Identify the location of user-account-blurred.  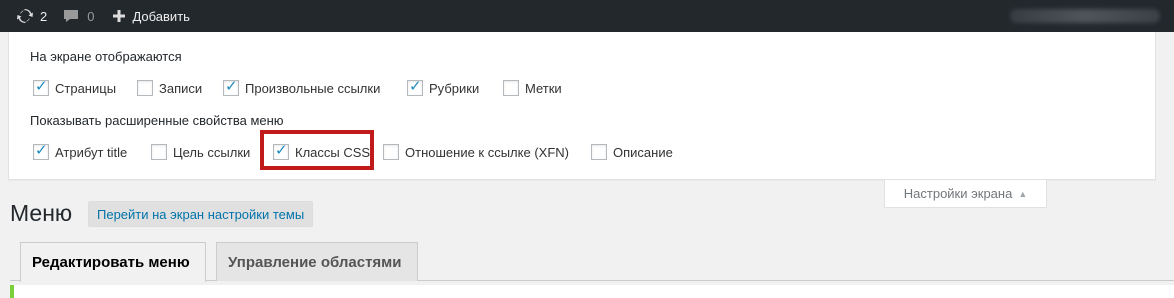
(1085, 16).